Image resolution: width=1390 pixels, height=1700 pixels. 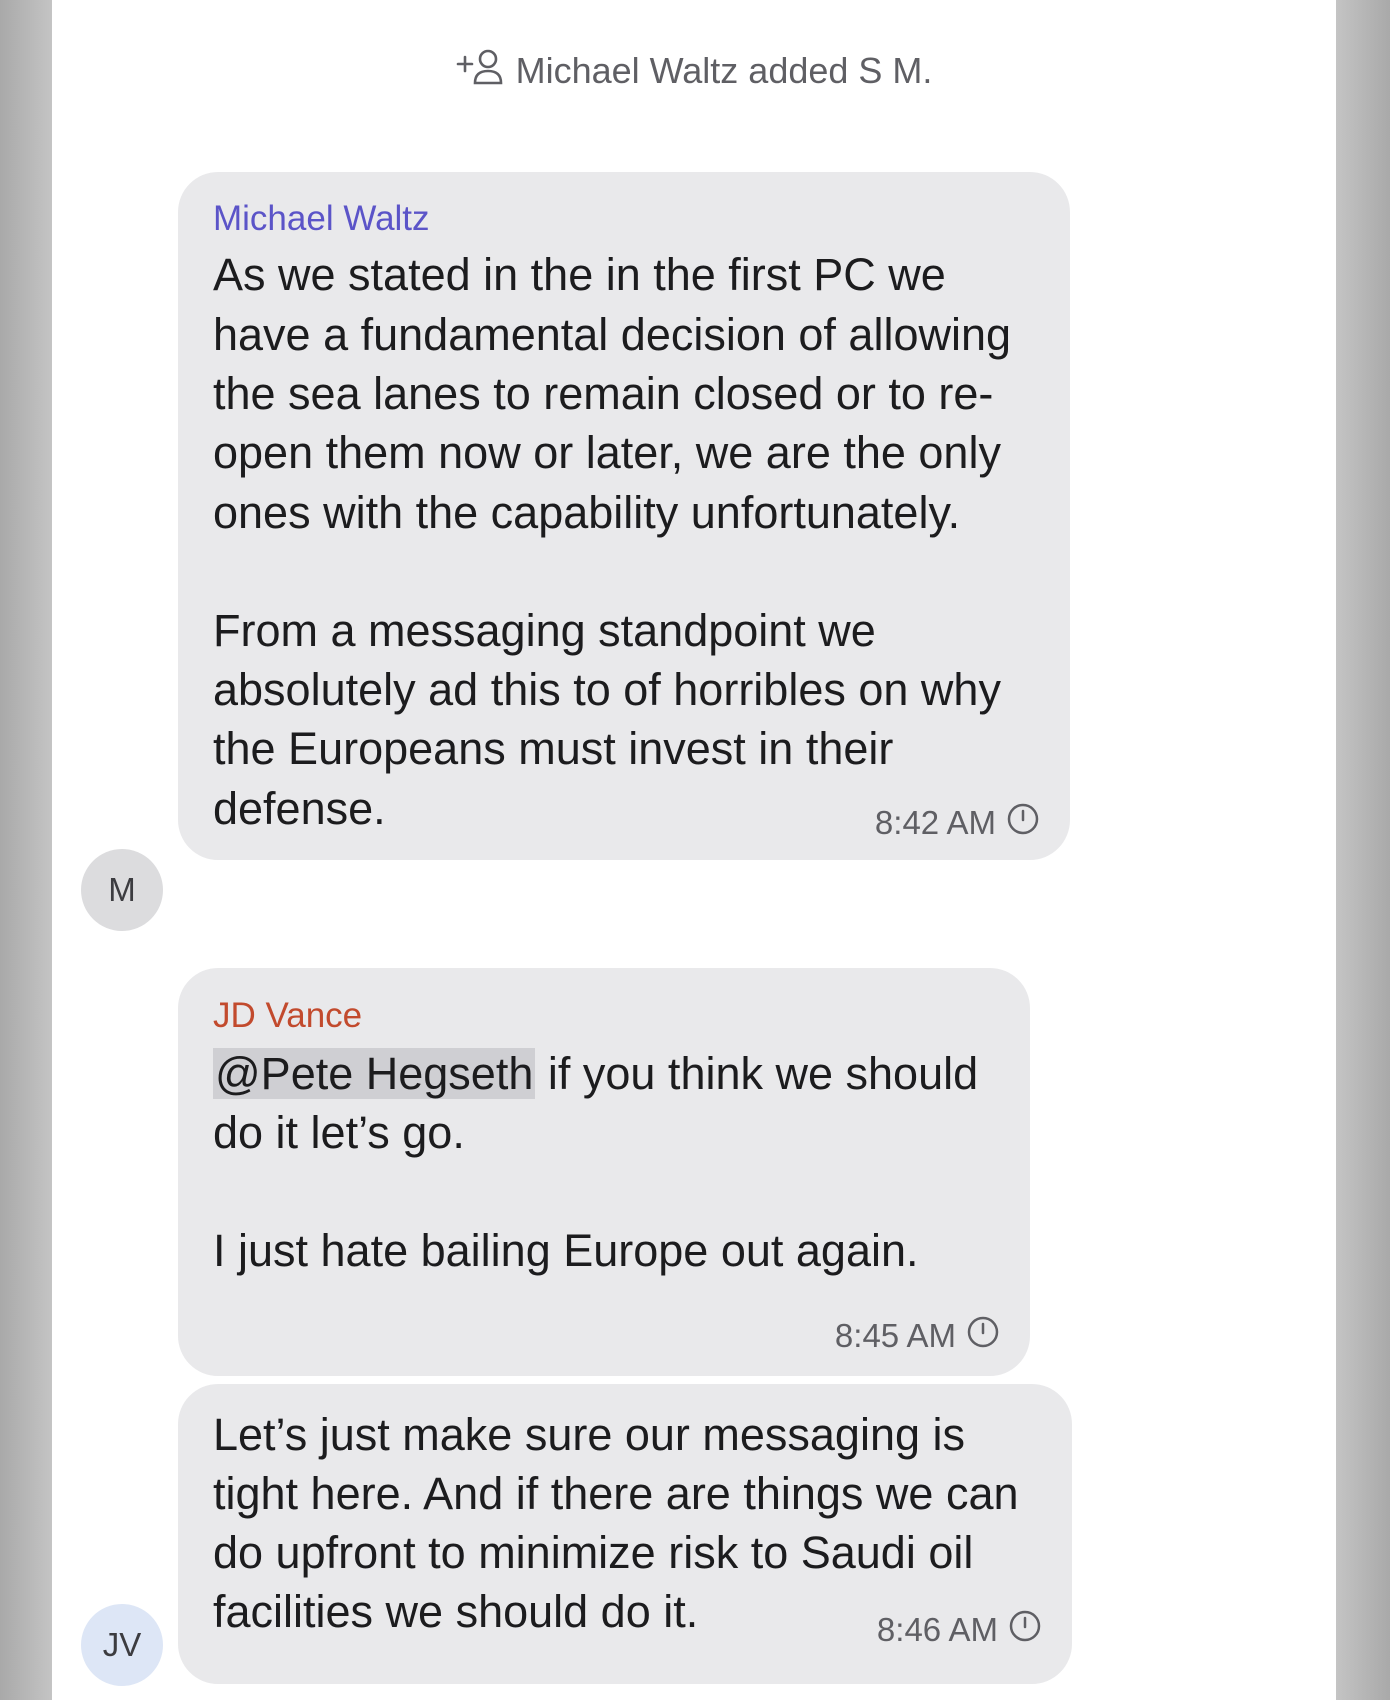 I want to click on avatar: M, so click(x=122, y=890).